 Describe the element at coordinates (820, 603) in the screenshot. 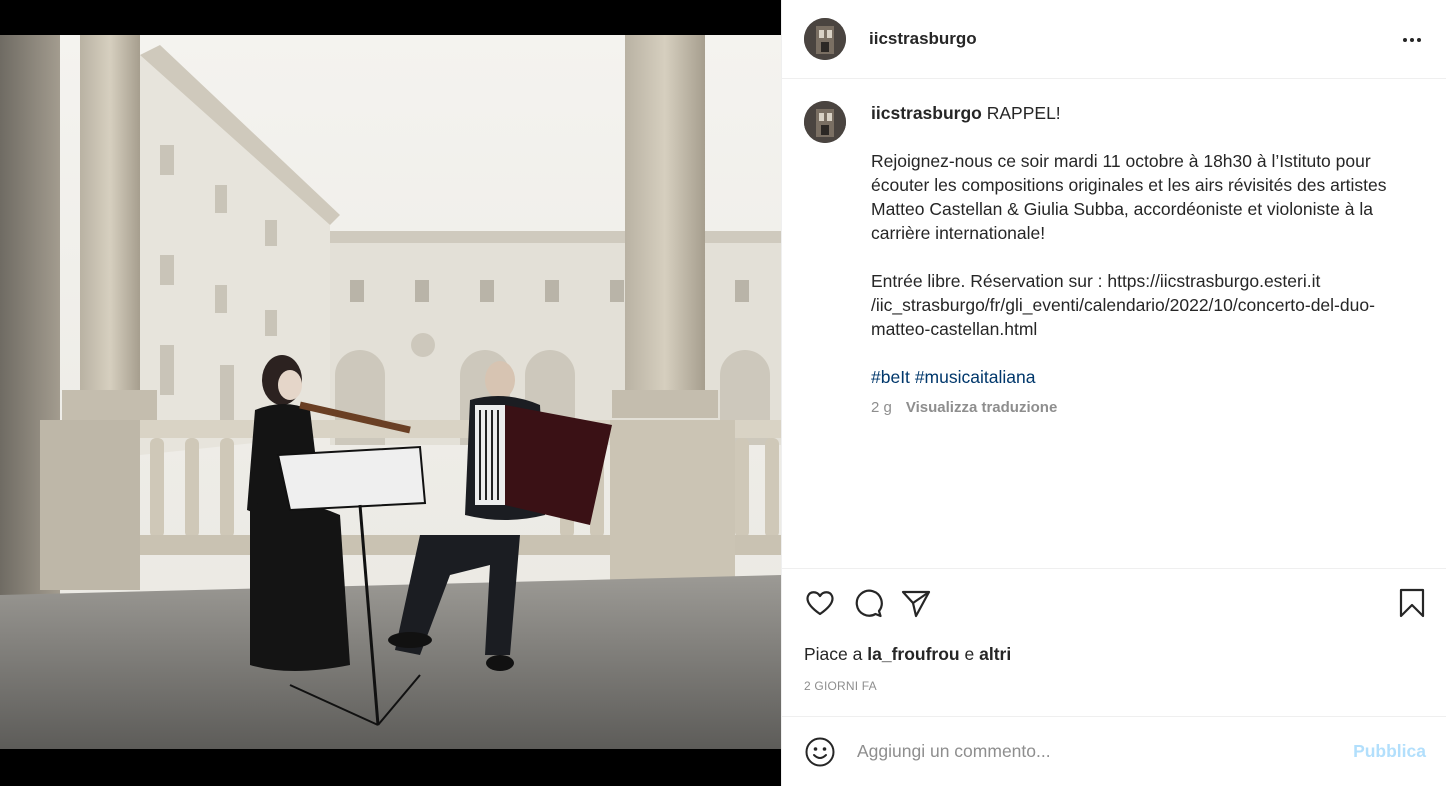

I see `heart-icon` at that location.